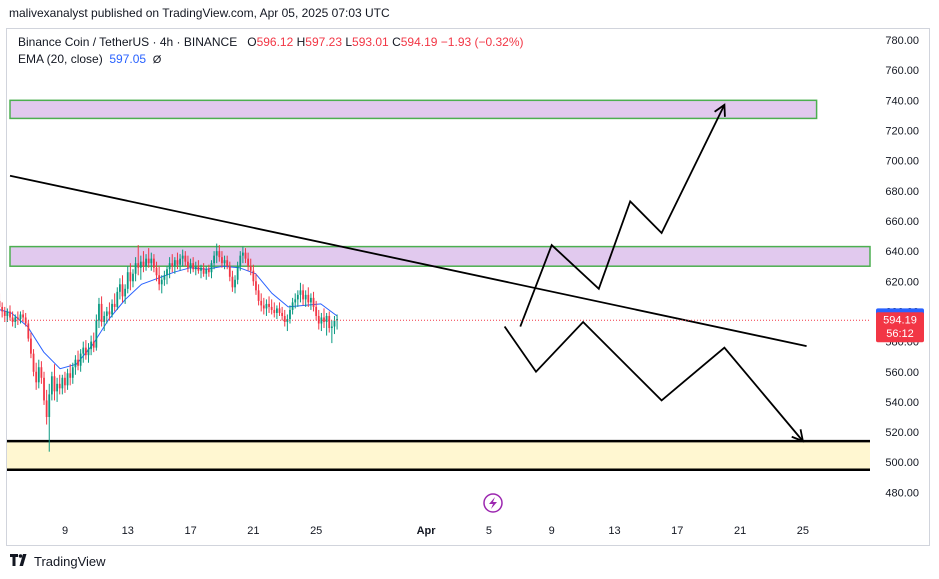 This screenshot has width=939, height=579. I want to click on symbol-name: Binance Coin / TetherUS · 4h · BINANCE, so click(127, 42).